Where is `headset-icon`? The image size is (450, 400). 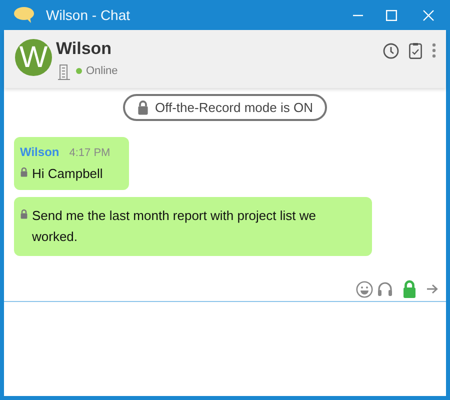
headset-icon is located at coordinates (385, 289).